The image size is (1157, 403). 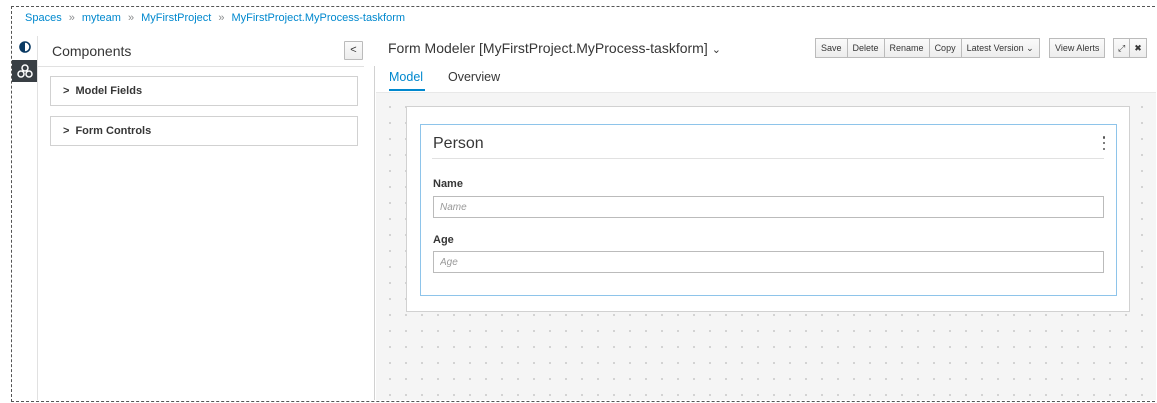 I want to click on accordion-label: Model Fields, so click(x=109, y=91).